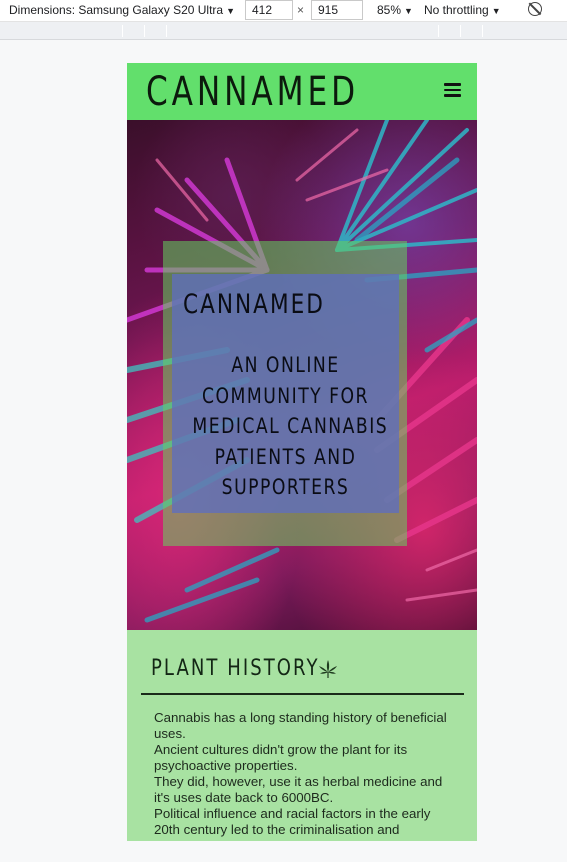  Describe the element at coordinates (285, 395) in the screenshot. I see `hero-tagline-line: COMMUNITY FOR` at that location.